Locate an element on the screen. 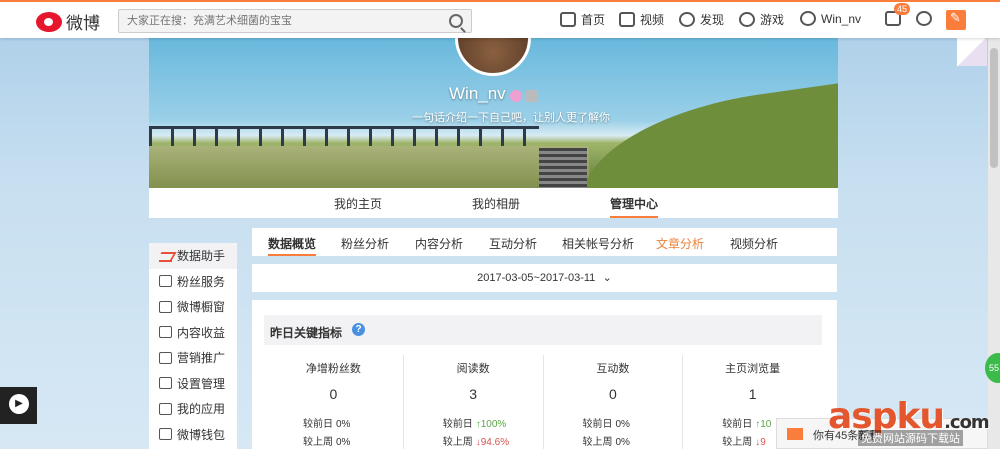 This screenshot has height=449, width=1000. card-title: 昨日关键指标 is located at coordinates (306, 333).